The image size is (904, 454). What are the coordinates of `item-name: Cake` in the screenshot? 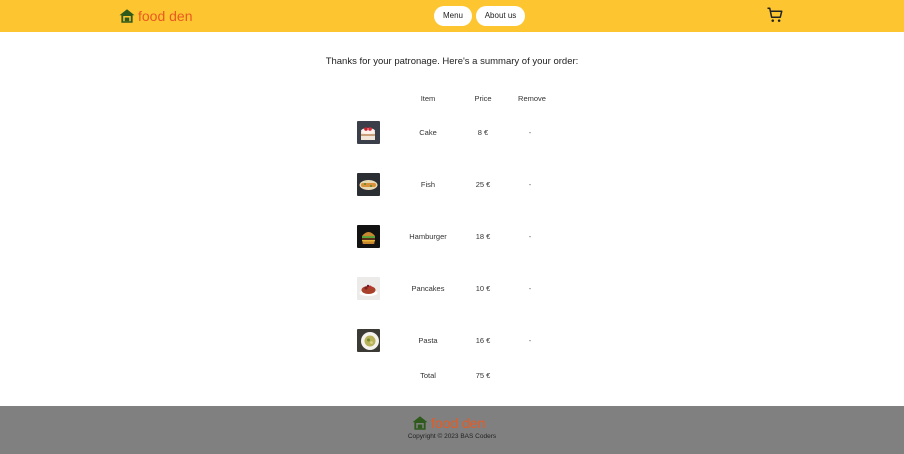 It's located at (428, 132).